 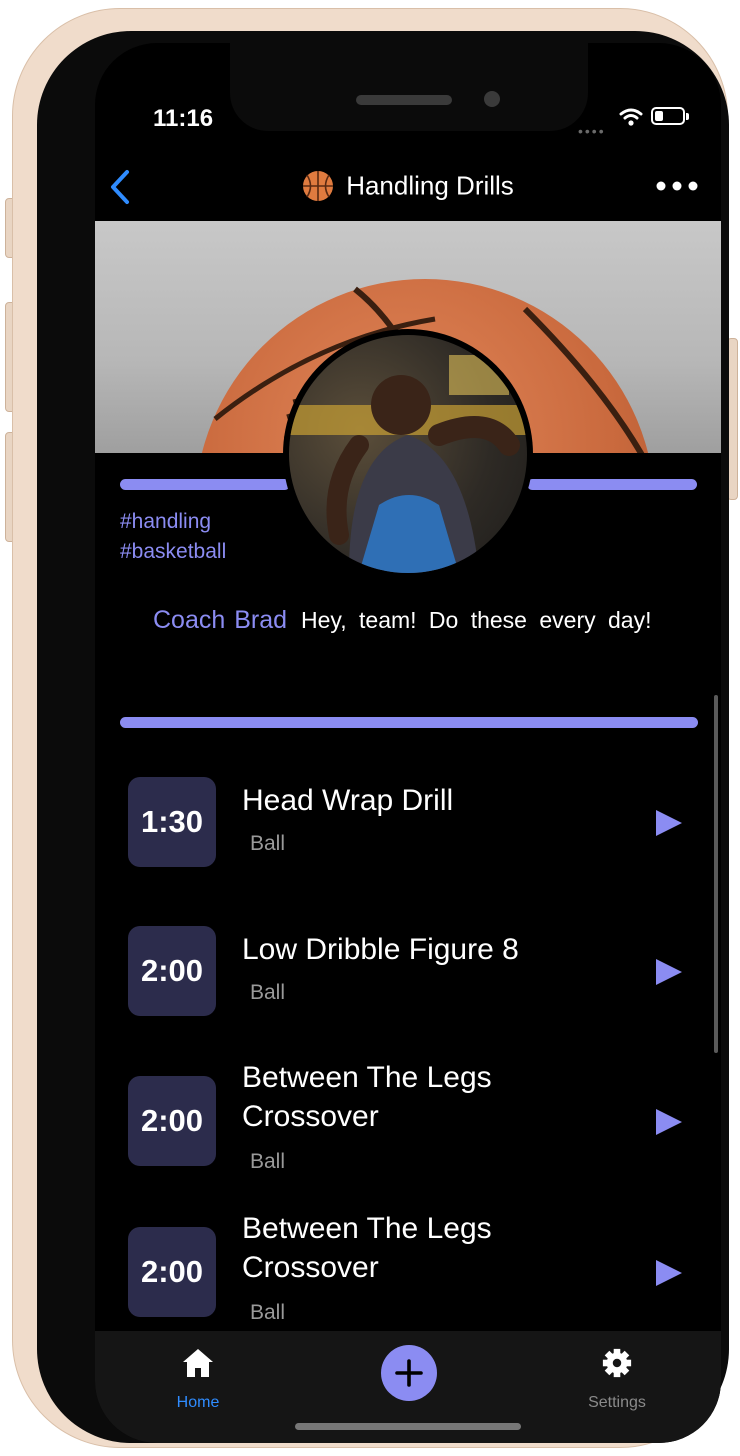 What do you see at coordinates (409, 722) in the screenshot?
I see `section-divider` at bounding box center [409, 722].